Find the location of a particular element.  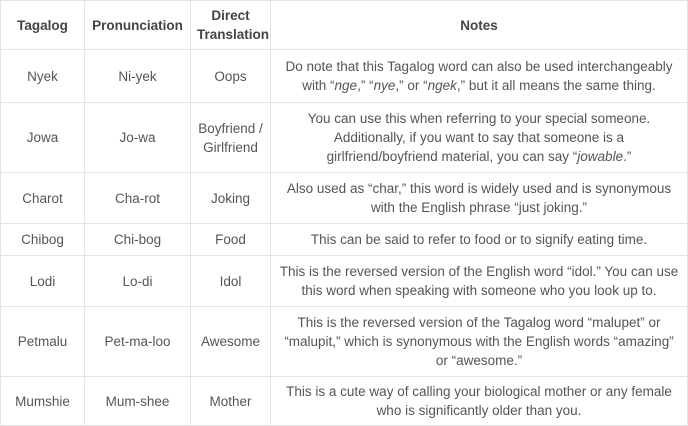

cell-pronunciation: Pet-ma-loo is located at coordinates (137, 341).